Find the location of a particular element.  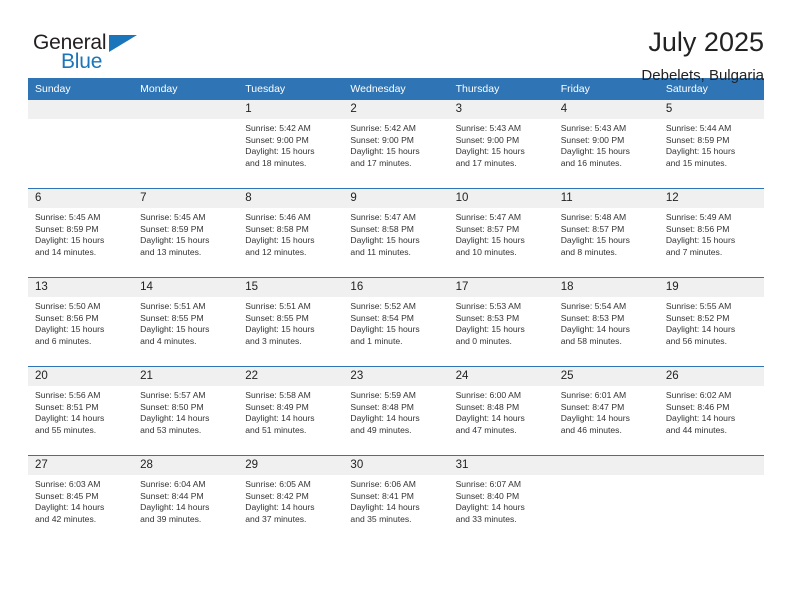

day-number: 7 is located at coordinates (186, 198).